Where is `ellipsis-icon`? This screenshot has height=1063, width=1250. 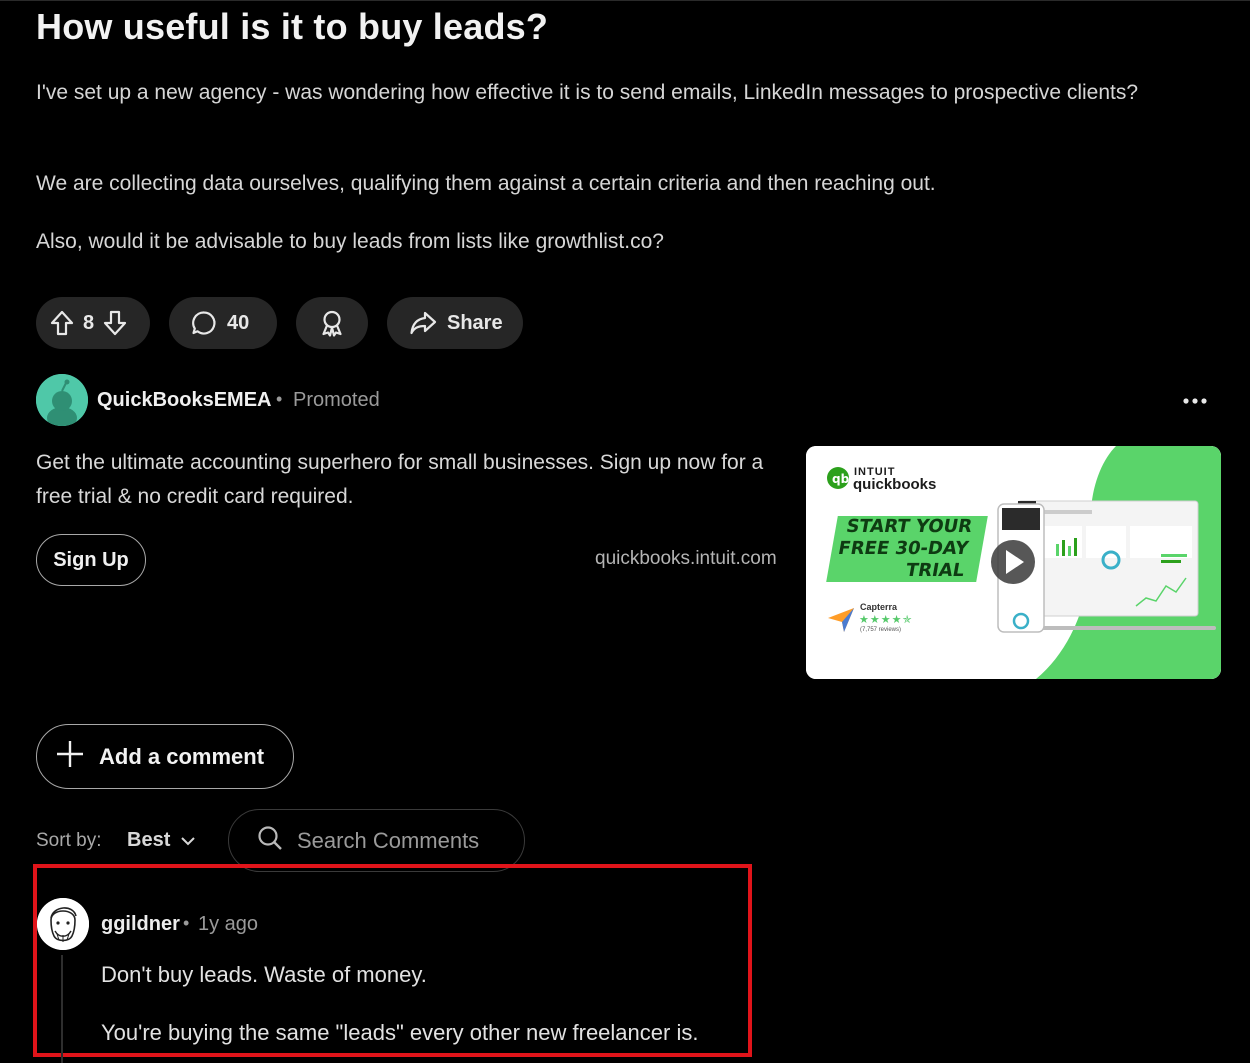 ellipsis-icon is located at coordinates (1195, 400).